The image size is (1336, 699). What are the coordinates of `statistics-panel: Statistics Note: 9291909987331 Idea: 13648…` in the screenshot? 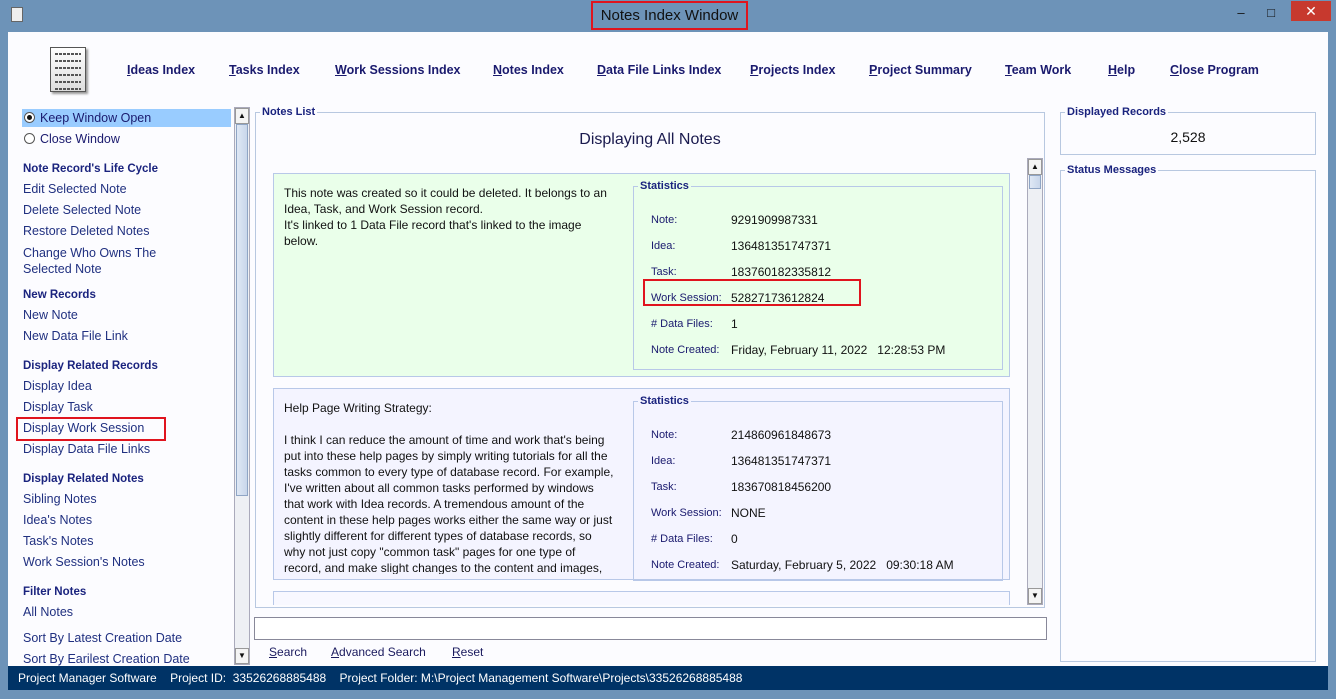 It's located at (818, 275).